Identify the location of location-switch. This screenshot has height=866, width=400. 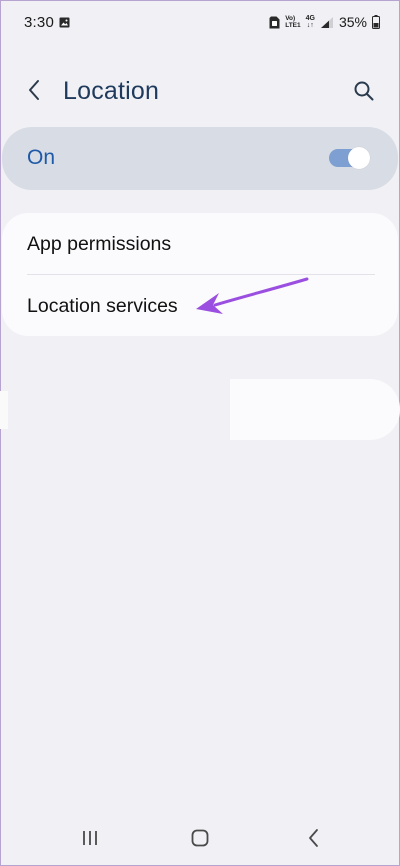
(349, 158).